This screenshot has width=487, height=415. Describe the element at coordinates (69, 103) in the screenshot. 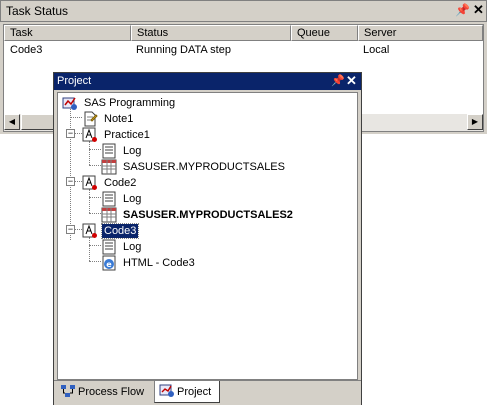

I see `sas-programming-icon` at that location.